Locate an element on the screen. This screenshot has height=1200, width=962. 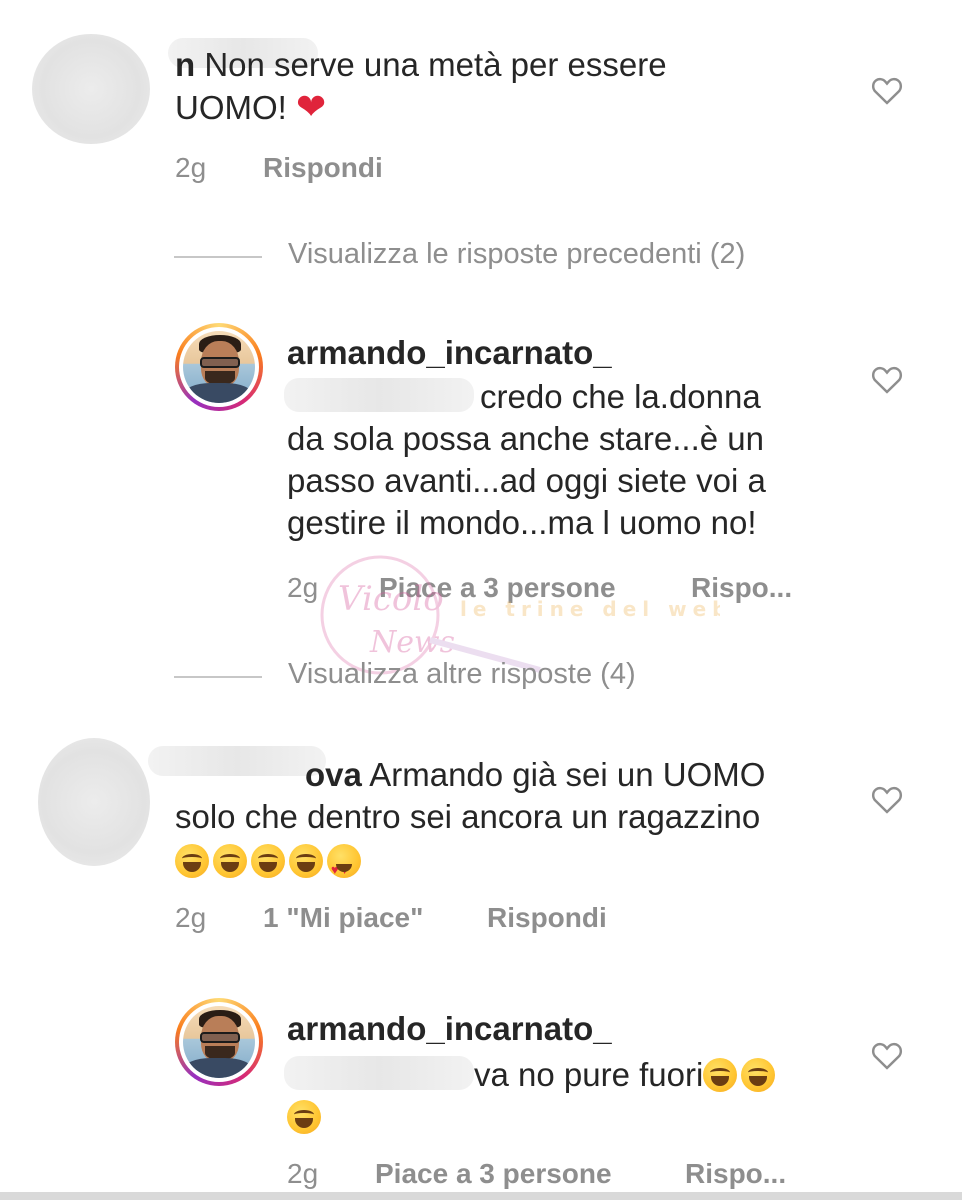
username-tail: ova is located at coordinates (333, 774).